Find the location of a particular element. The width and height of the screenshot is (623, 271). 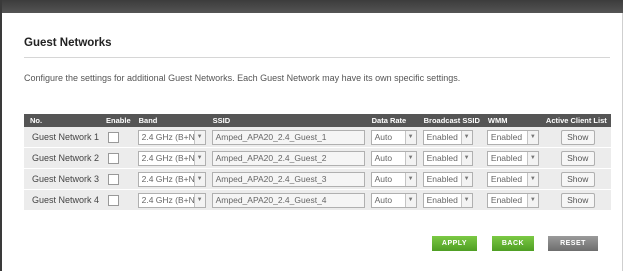

header-active-client-list: Active Client List is located at coordinates (576, 120).